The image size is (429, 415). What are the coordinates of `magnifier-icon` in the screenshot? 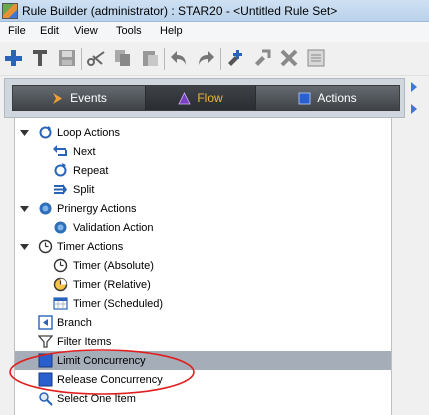 It's located at (45, 398).